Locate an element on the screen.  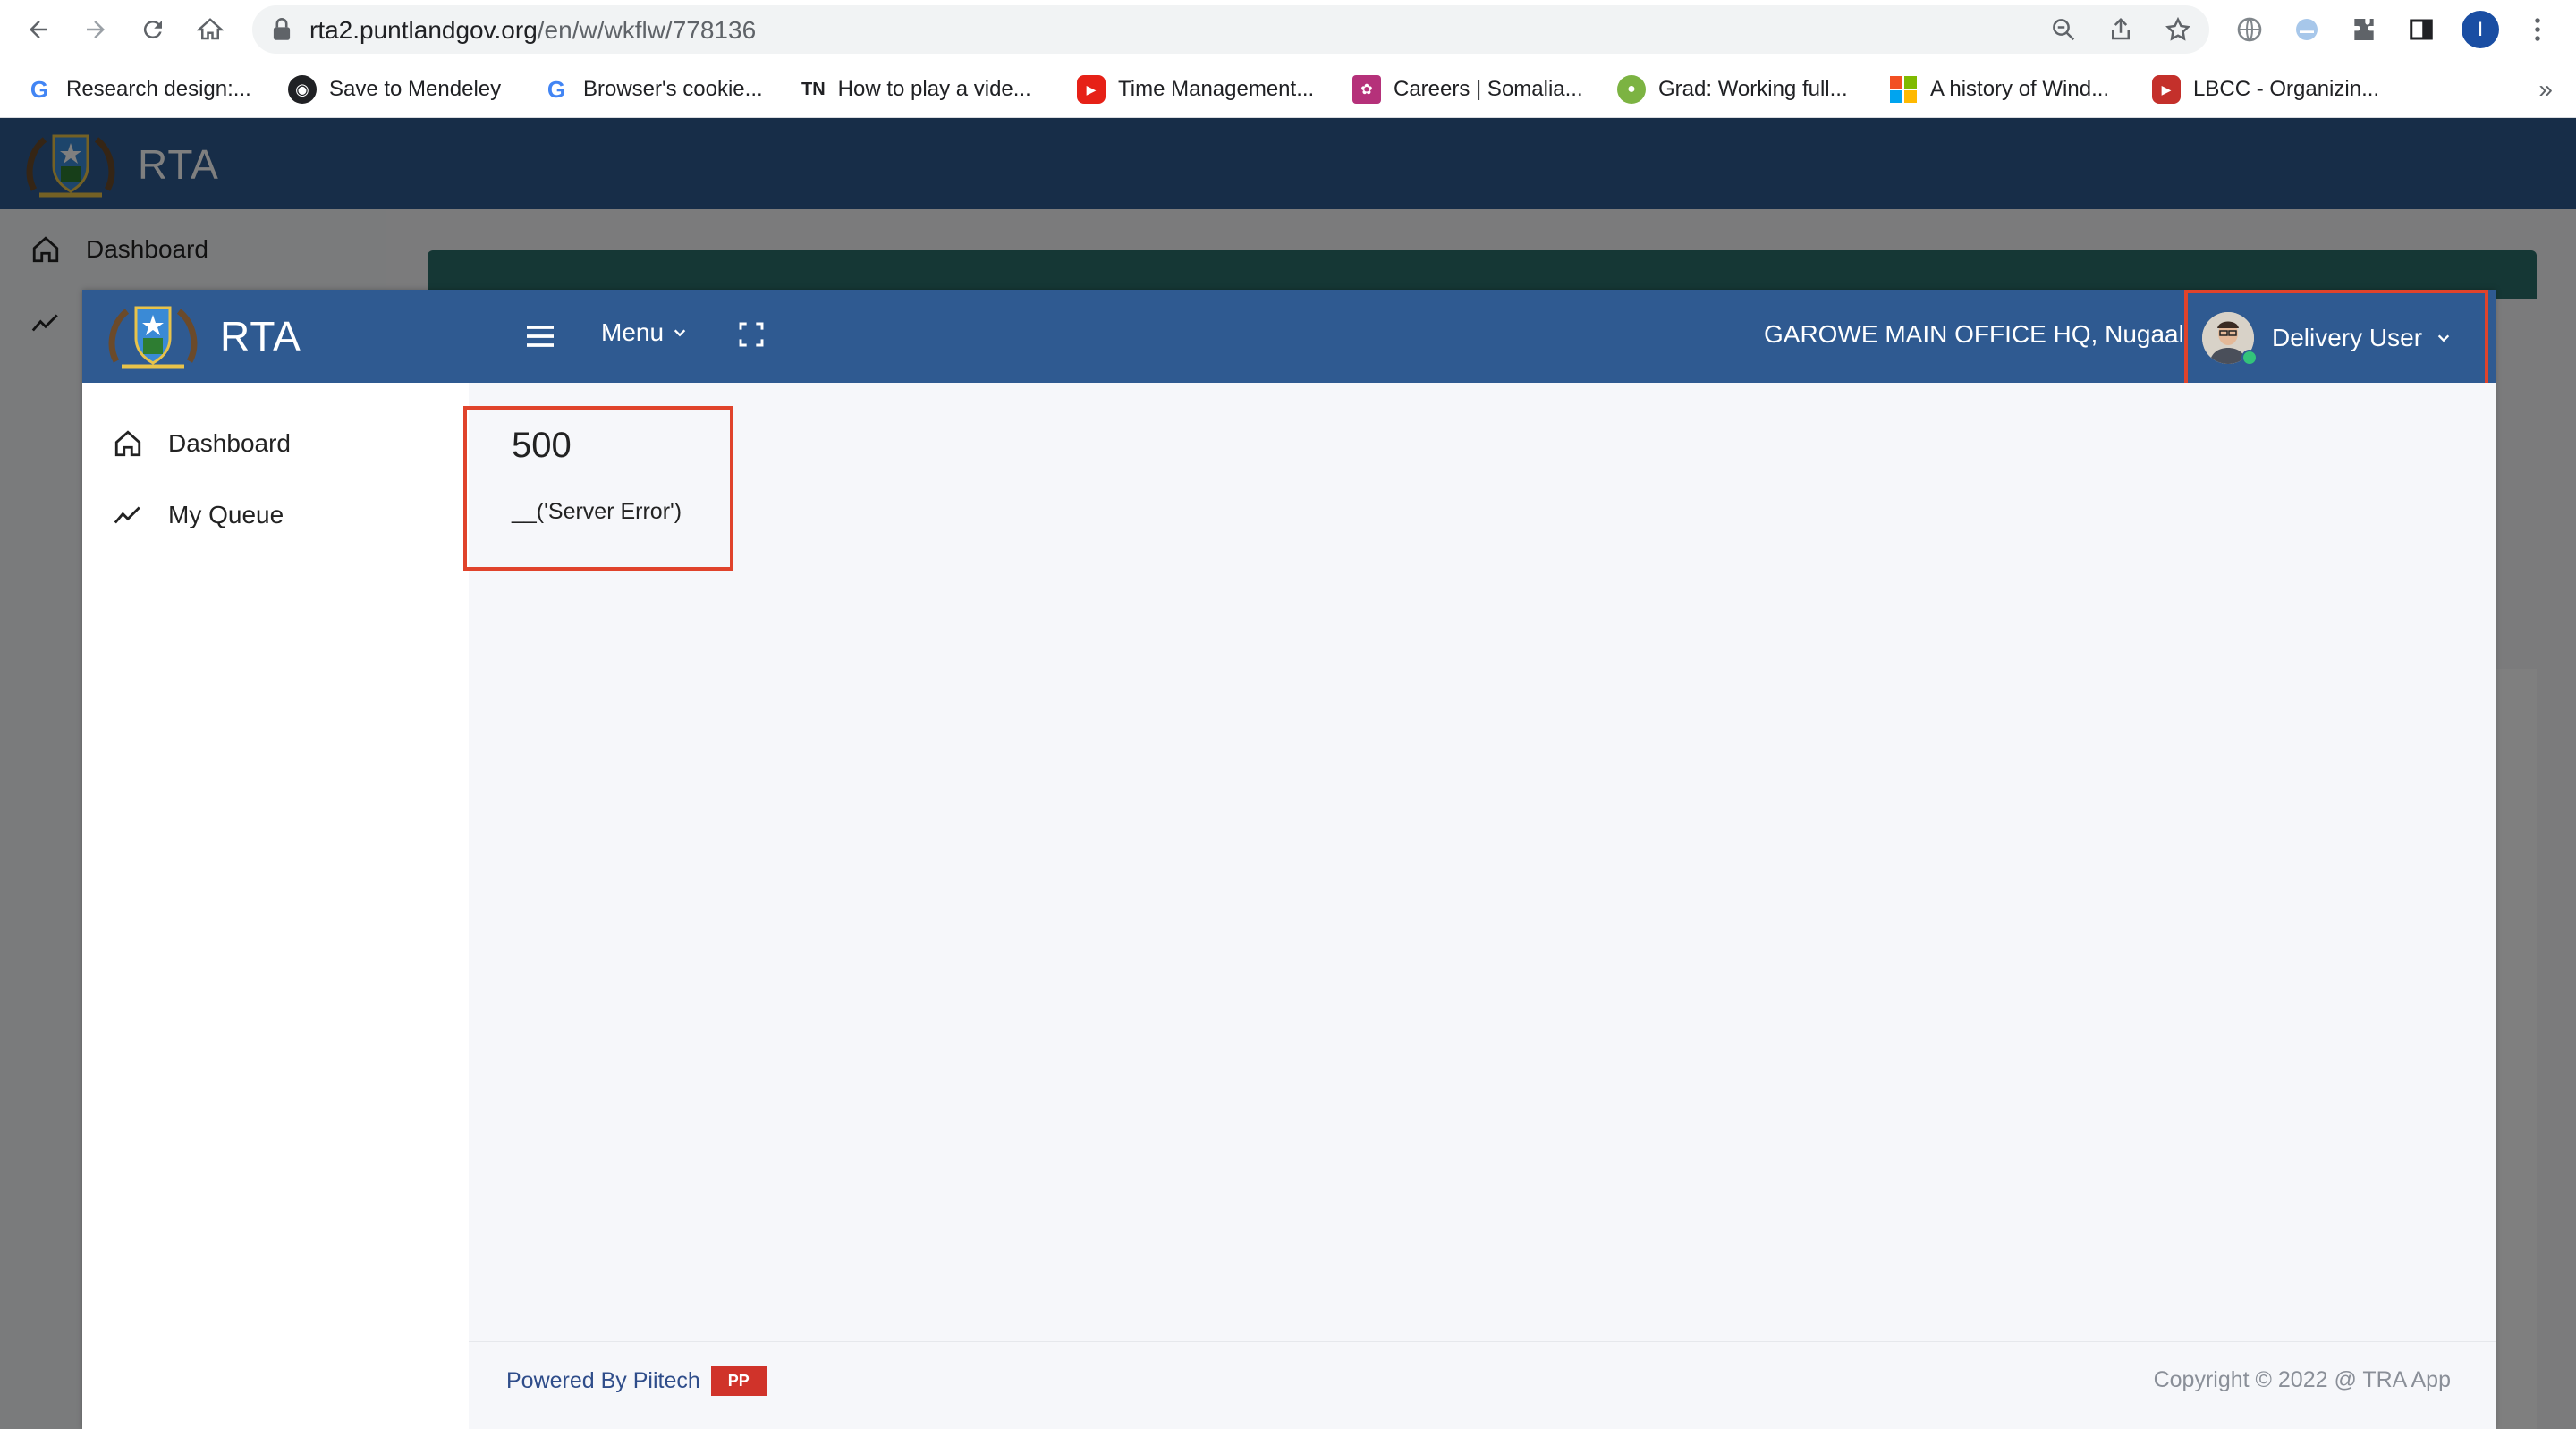
sidebar: Dashboard My Queue is located at coordinates (275, 906).